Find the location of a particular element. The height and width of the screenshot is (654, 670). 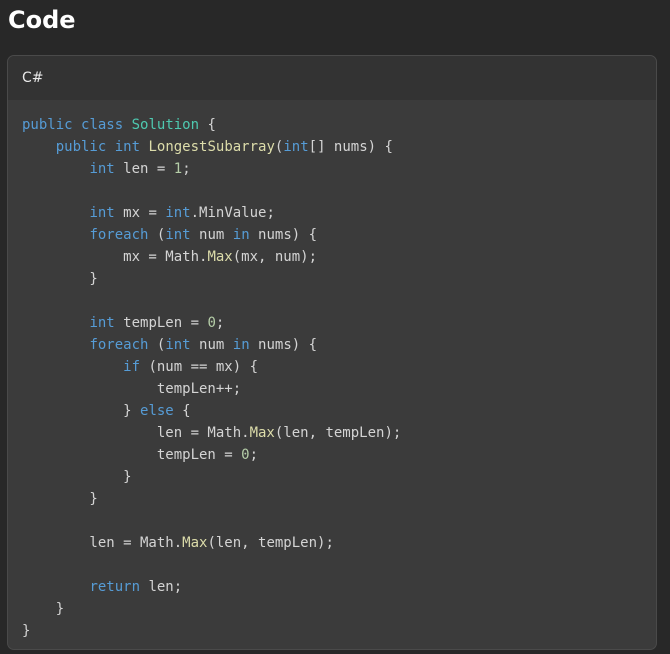

code-token: LongestSubarray is located at coordinates (211, 147).